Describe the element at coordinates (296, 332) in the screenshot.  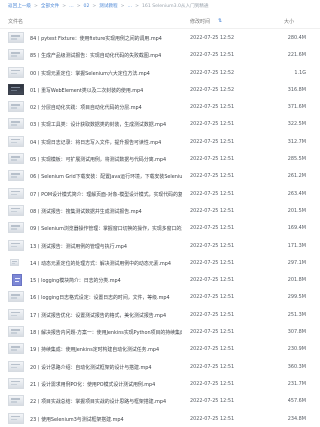
I see `file-size: 307.8M` at that location.